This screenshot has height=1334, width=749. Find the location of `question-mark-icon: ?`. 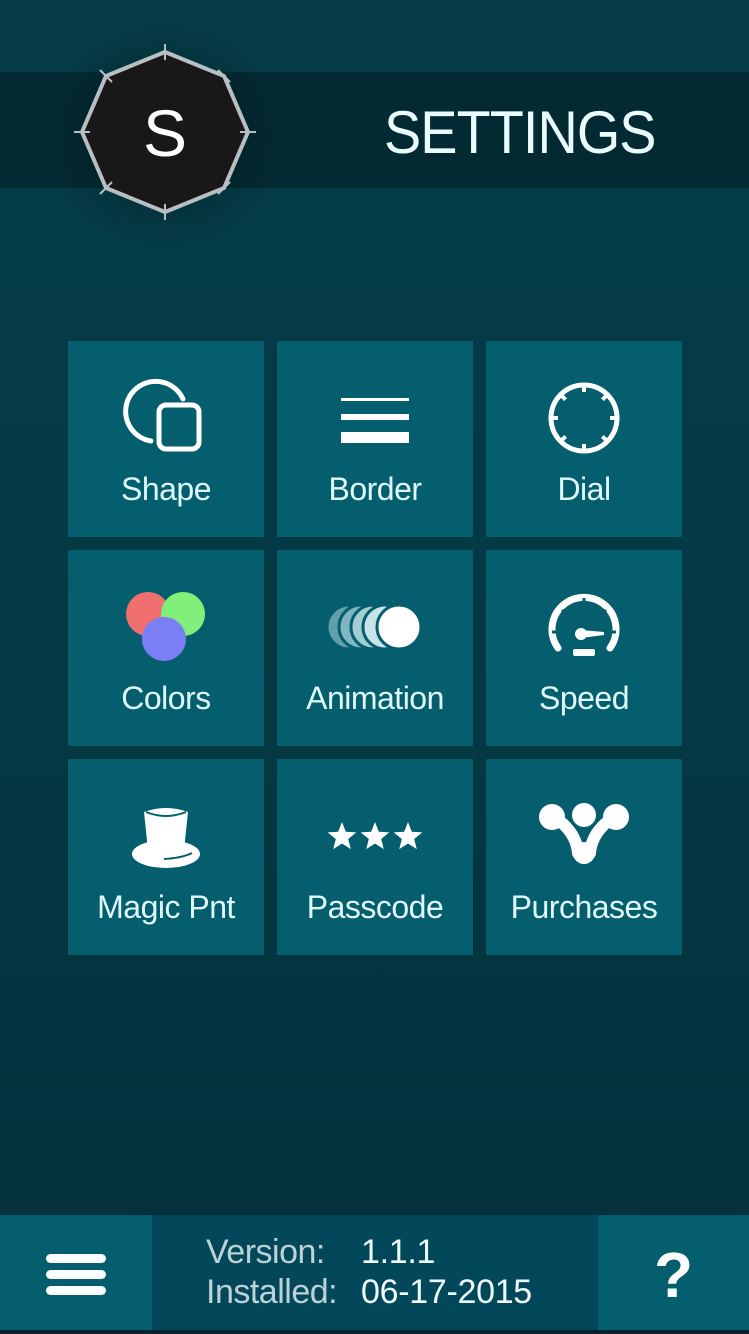

question-mark-icon: ? is located at coordinates (673, 1274).